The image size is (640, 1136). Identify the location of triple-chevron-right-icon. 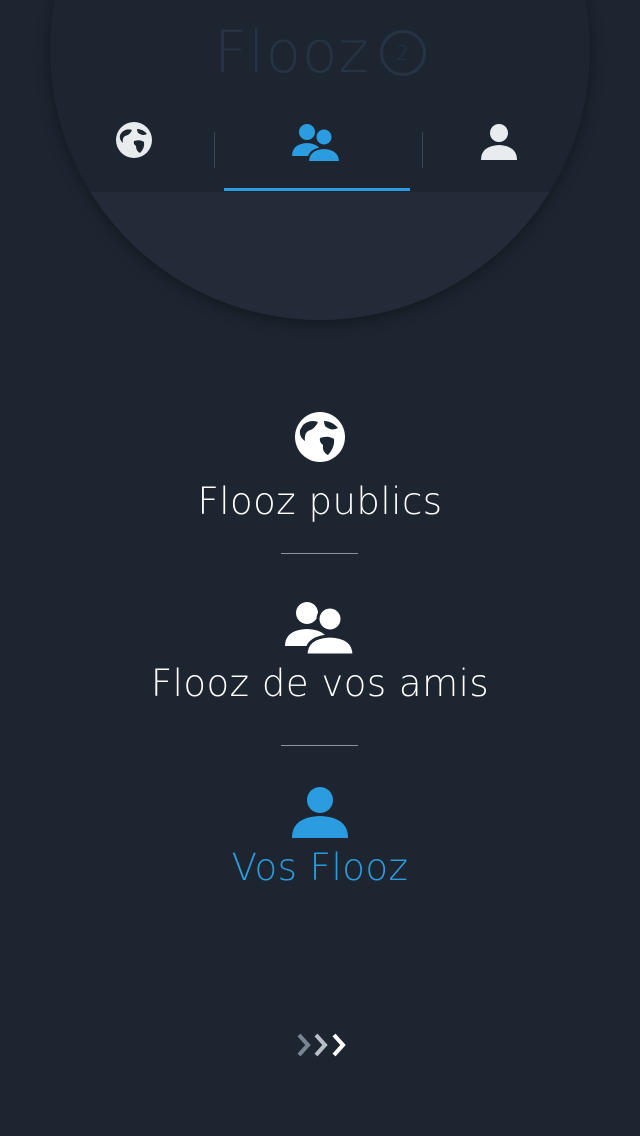
(322, 1048).